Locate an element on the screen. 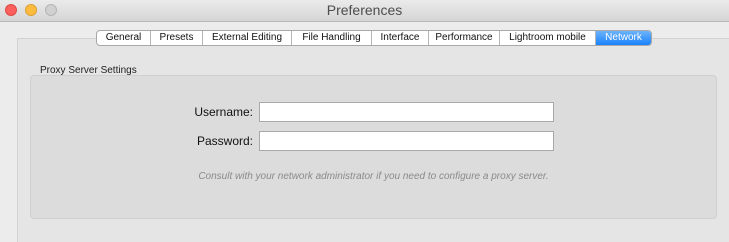 The height and width of the screenshot is (242, 729). window-title: Preferences is located at coordinates (364, 10).